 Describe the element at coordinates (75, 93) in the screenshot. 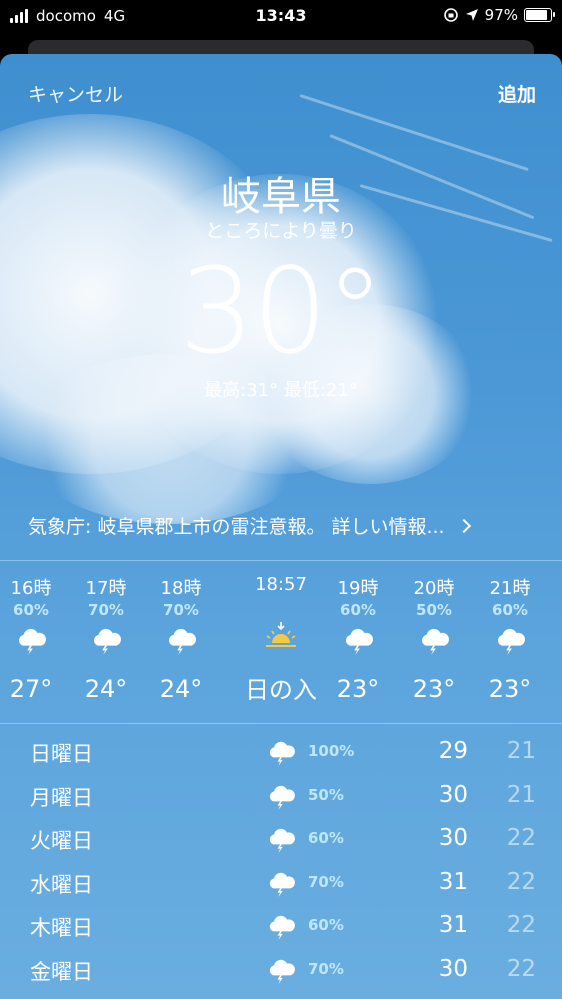

I see `cancel-button: キャンセル` at that location.